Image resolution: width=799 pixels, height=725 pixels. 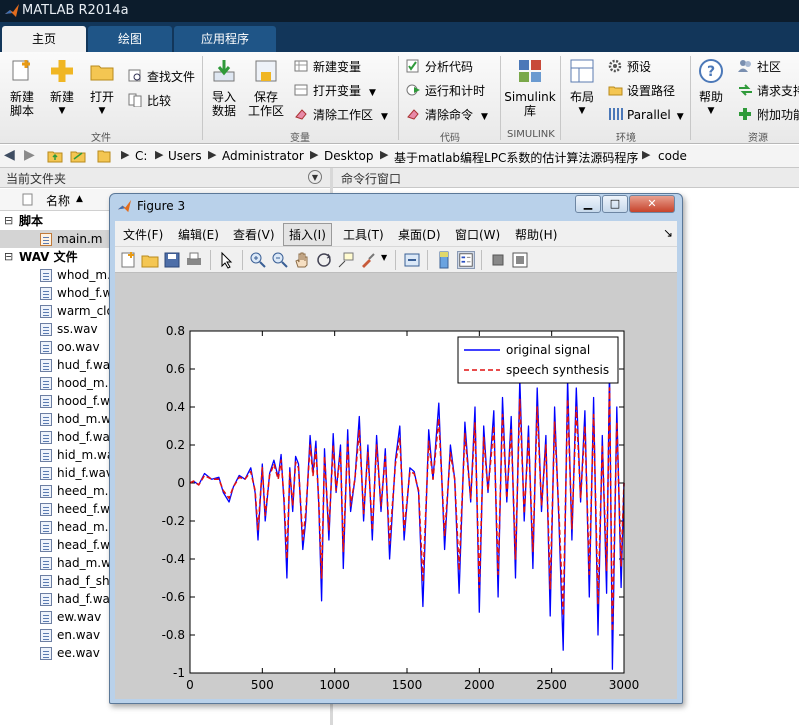 I want to click on group-environment-label: 环境, so click(x=626, y=138).